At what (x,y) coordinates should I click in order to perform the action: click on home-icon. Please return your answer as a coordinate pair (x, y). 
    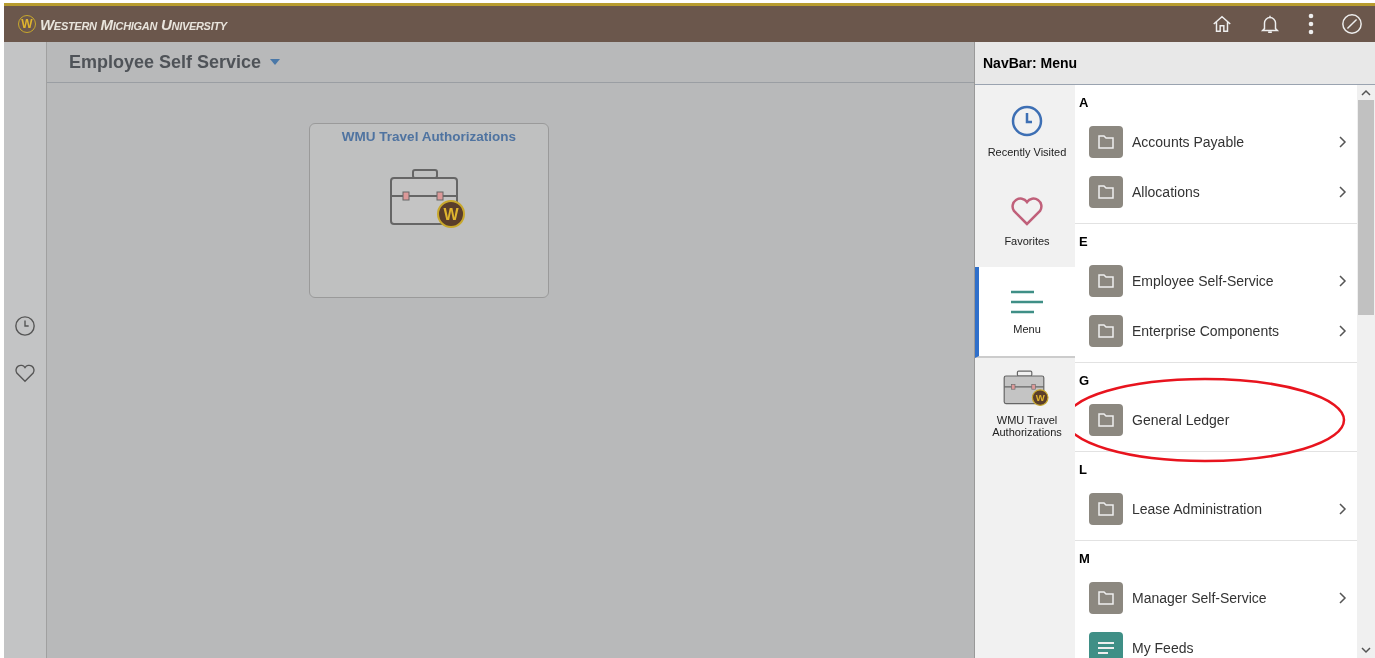
    Looking at the image, I should click on (1222, 24).